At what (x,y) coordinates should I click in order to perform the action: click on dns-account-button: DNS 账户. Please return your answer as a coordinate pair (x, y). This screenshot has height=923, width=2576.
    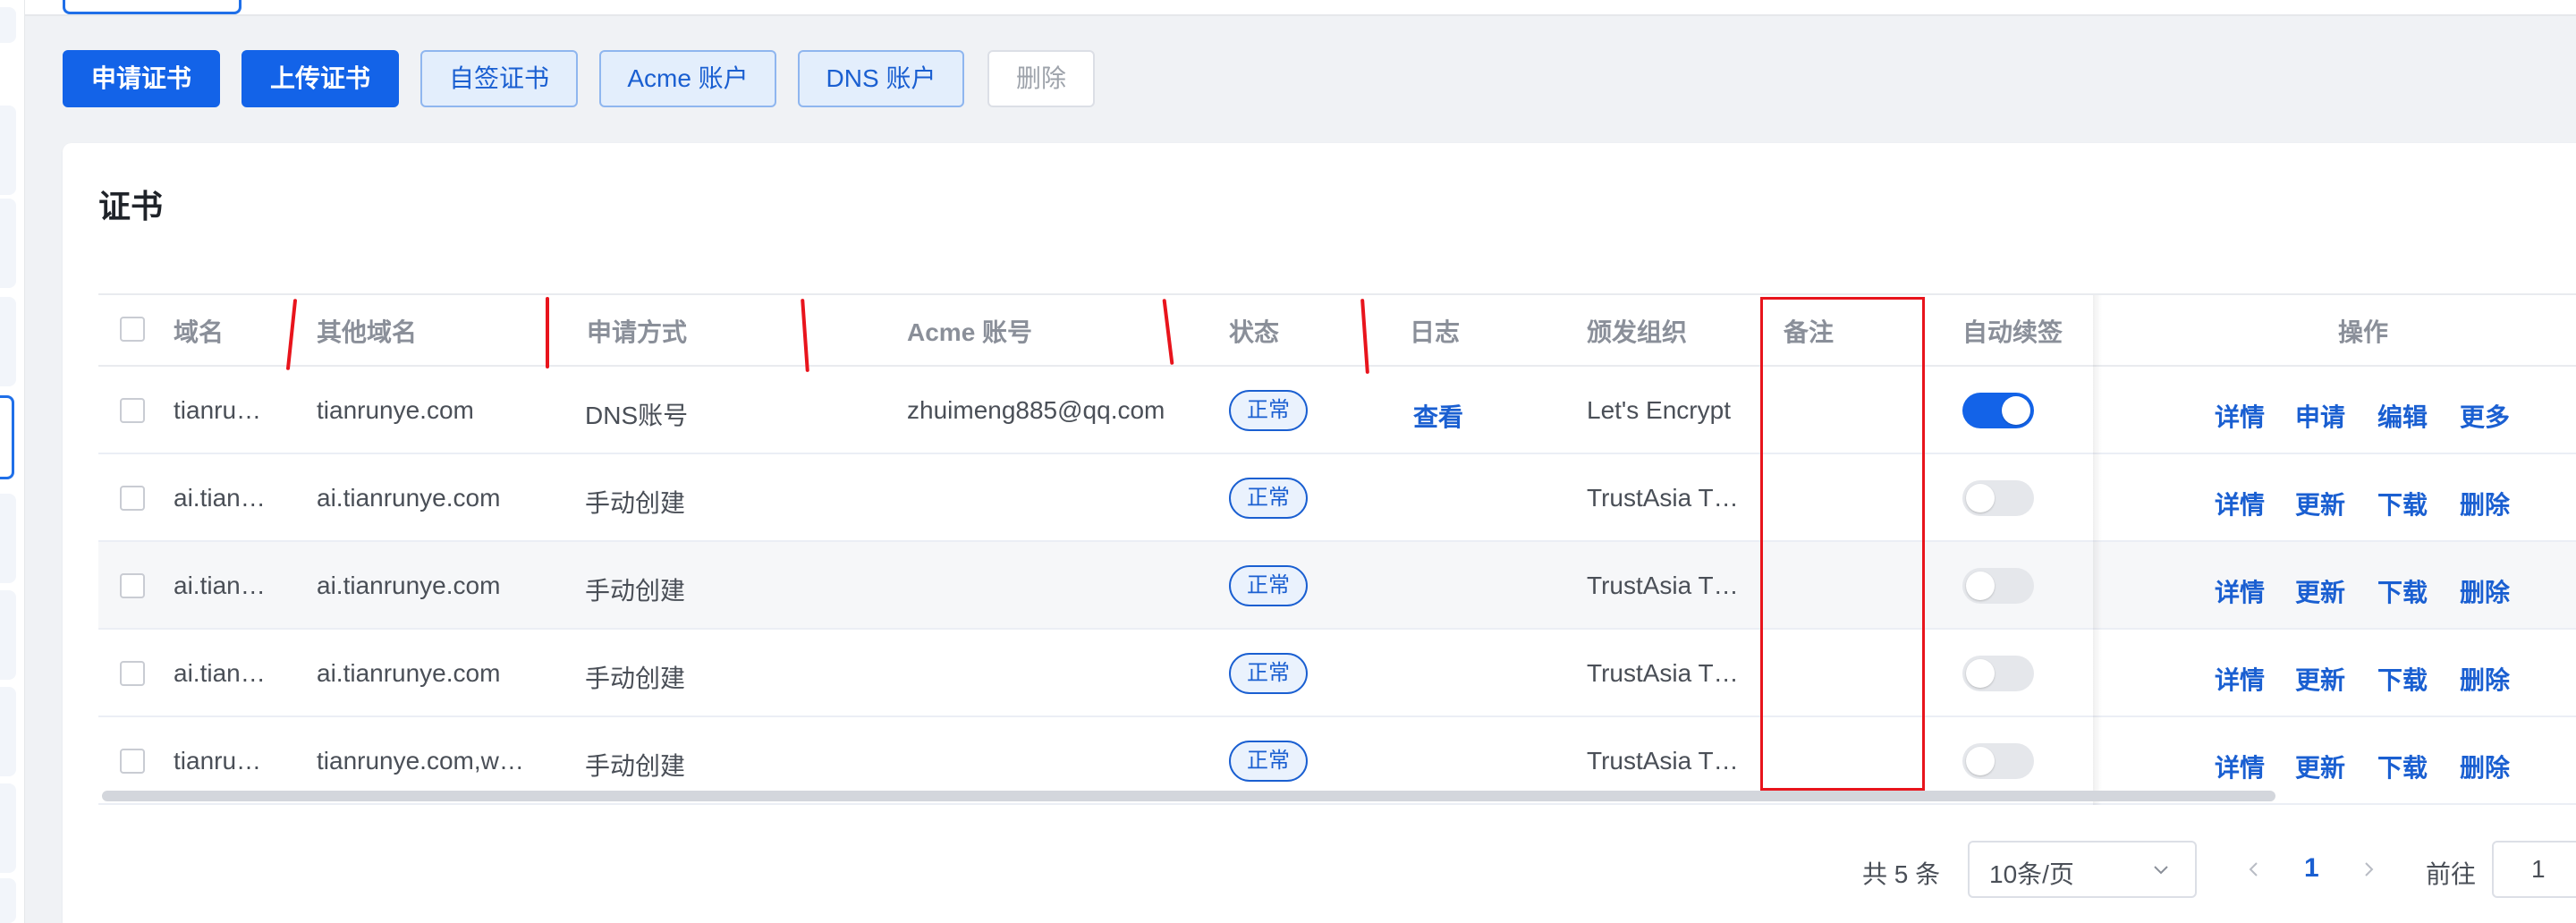
    Looking at the image, I should click on (881, 78).